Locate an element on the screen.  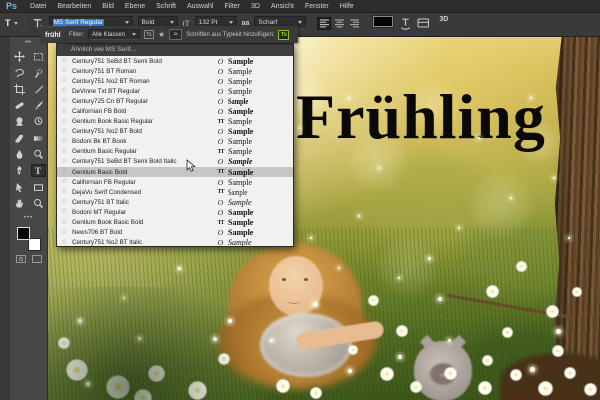
menu-item-ebene: Ebene is located at coordinates (135, 6).